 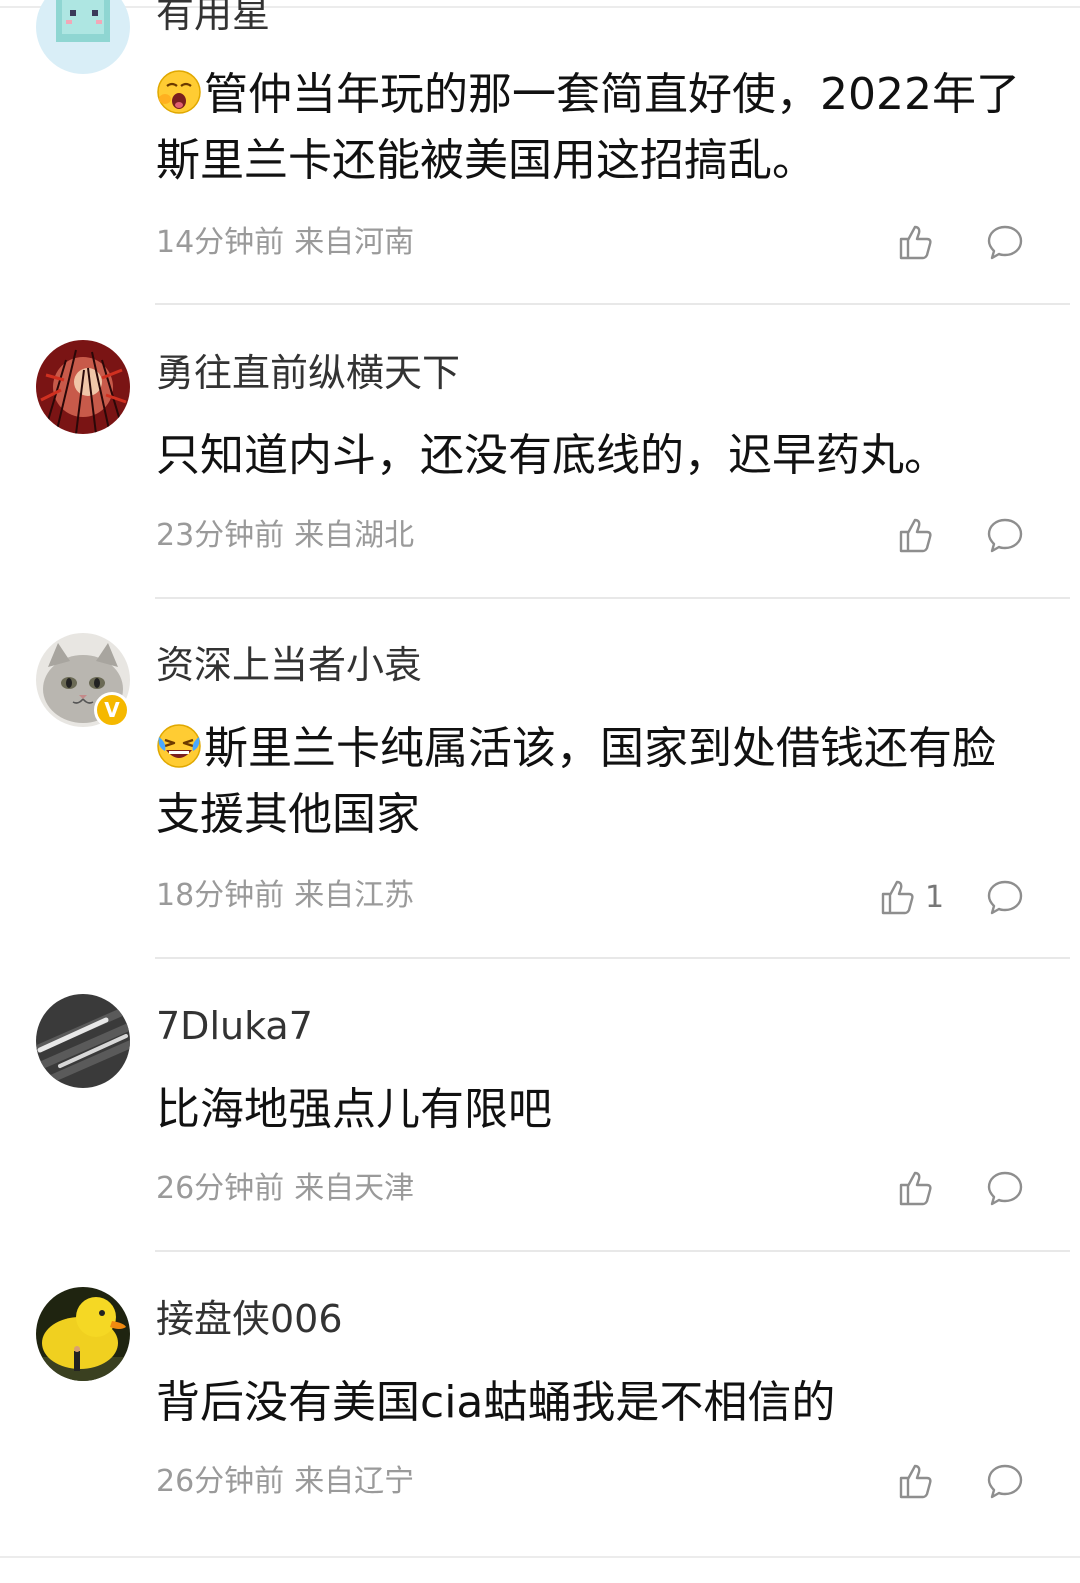 I want to click on comment-text: 管仲当年玩的那一套简直好使，2022年了斯里兰卡还能被美国用这招搞乱。, so click(x=596, y=128).